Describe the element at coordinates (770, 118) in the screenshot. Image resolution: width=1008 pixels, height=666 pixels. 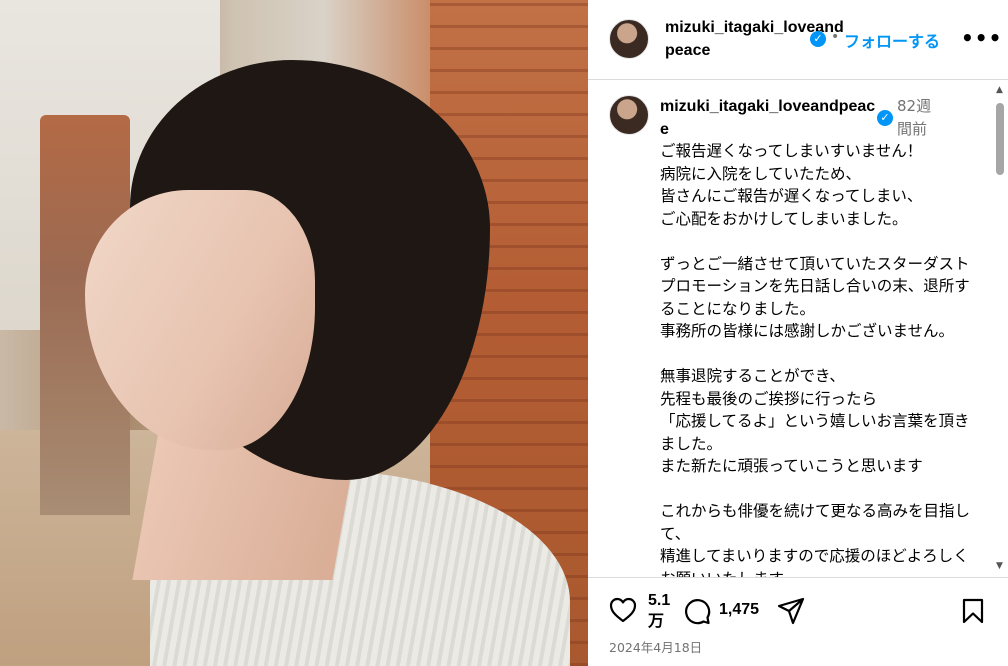
I see `comment-username: mizuki_itagaki_loveandpeace` at that location.